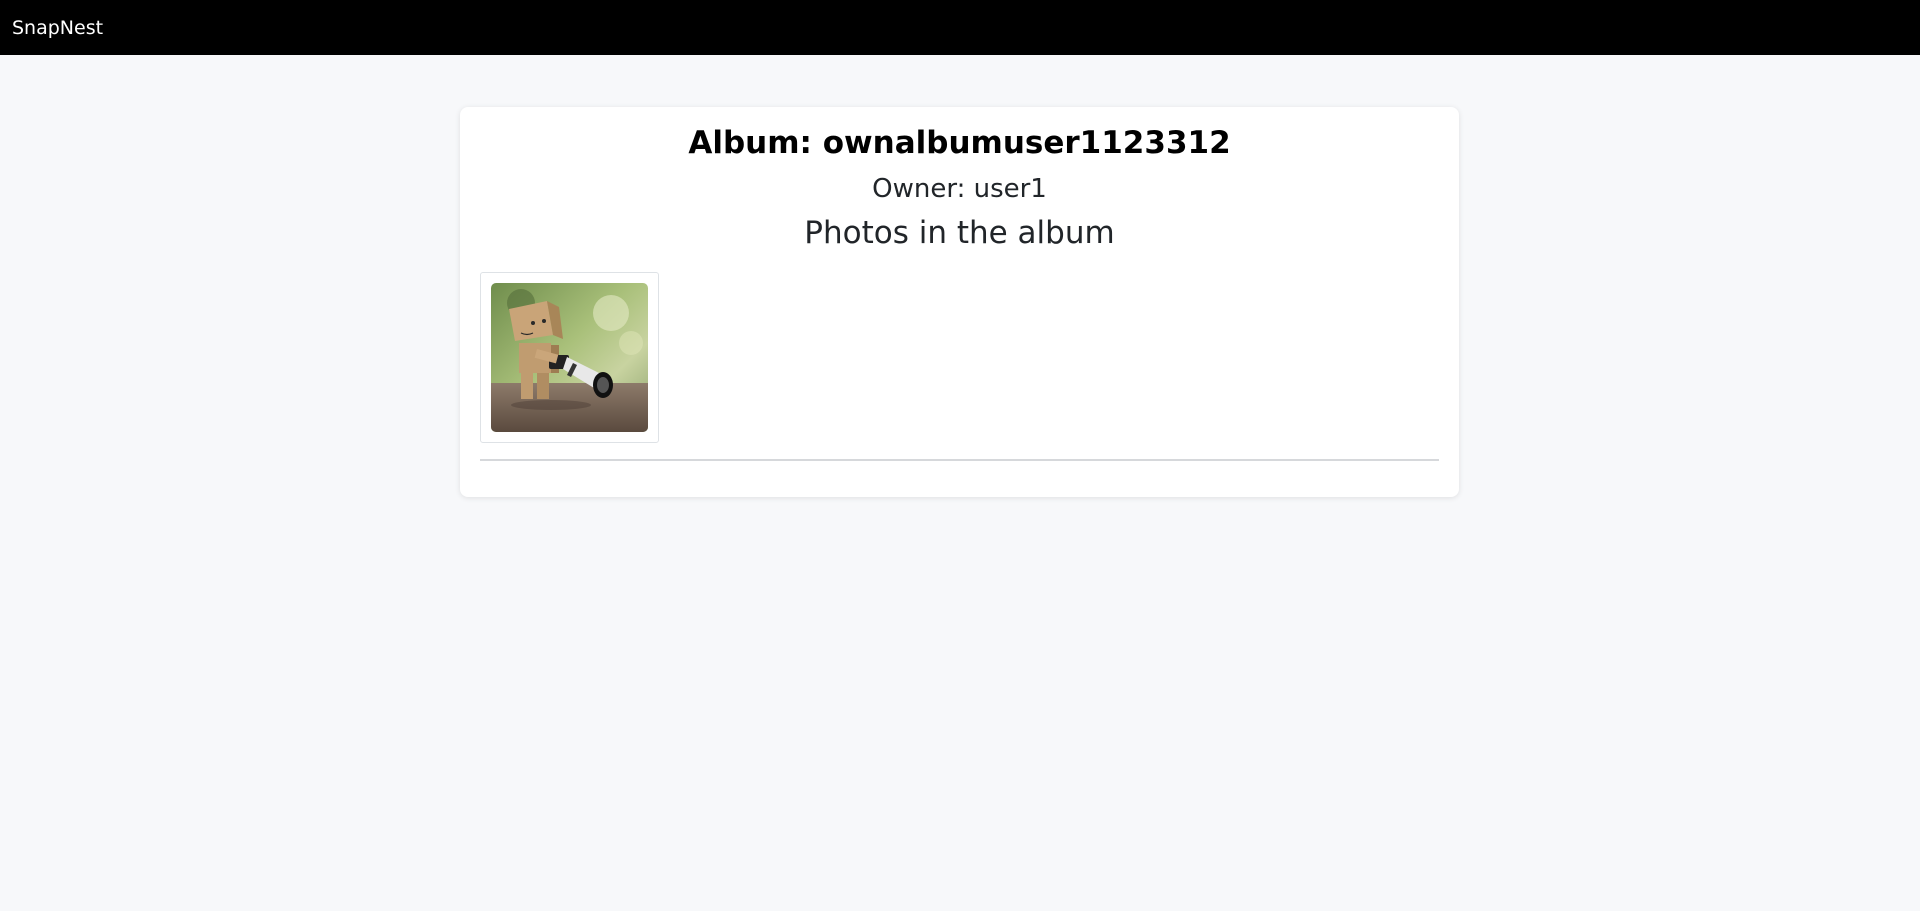 The height and width of the screenshot is (911, 1920). I want to click on photos-heading: Photos in the album, so click(959, 233).